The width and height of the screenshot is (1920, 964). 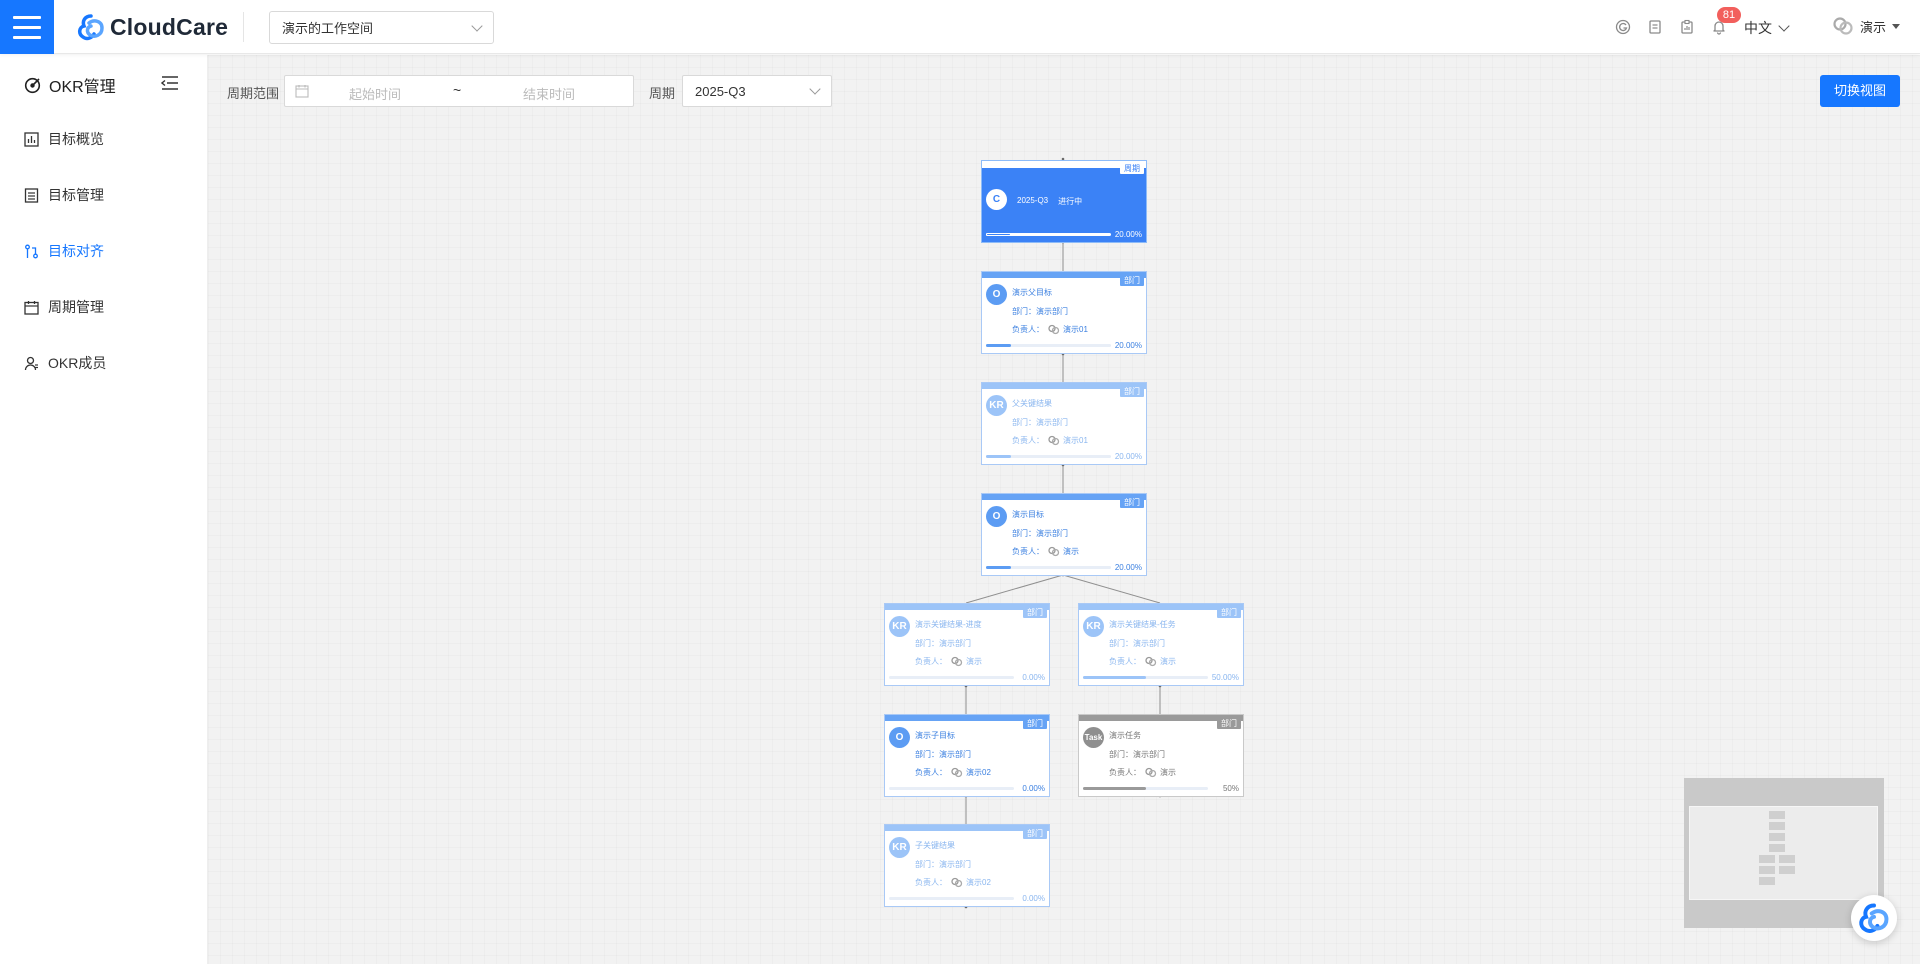 I want to click on report-icon, so click(x=1687, y=27).